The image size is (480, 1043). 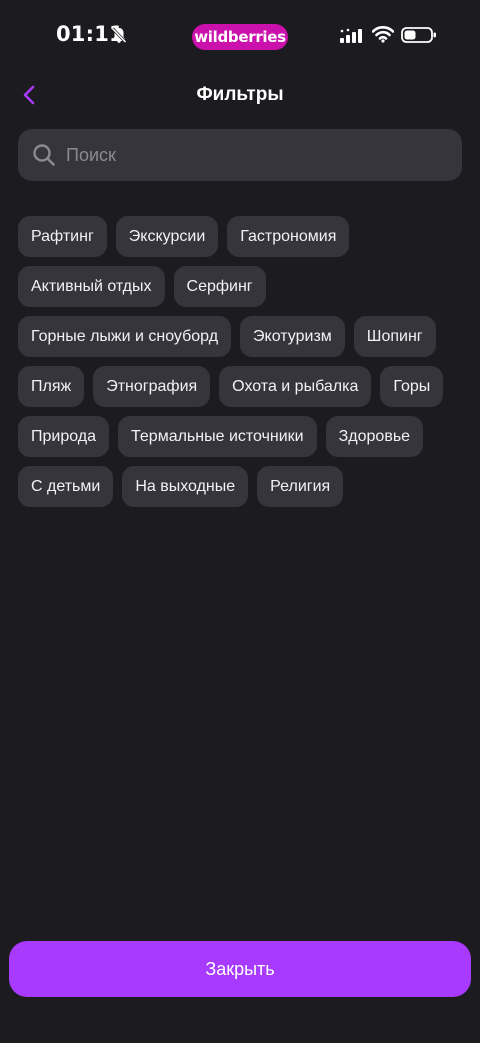 I want to click on bell-slash-icon, so click(x=119, y=35).